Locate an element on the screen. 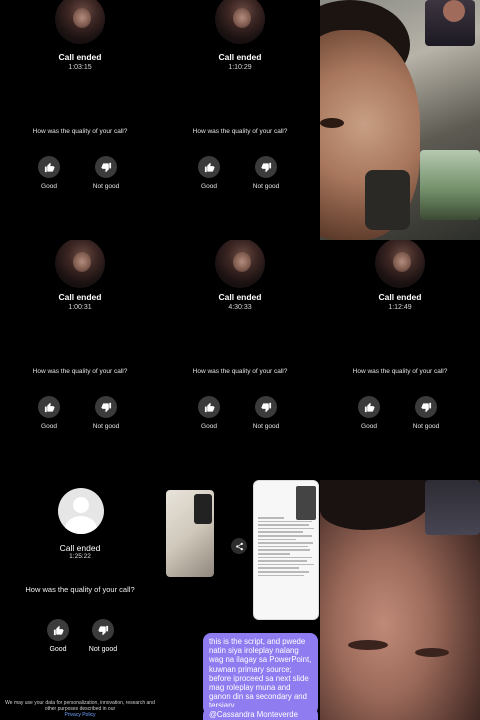 The image size is (480, 720). document-photo is located at coordinates (306, 503).